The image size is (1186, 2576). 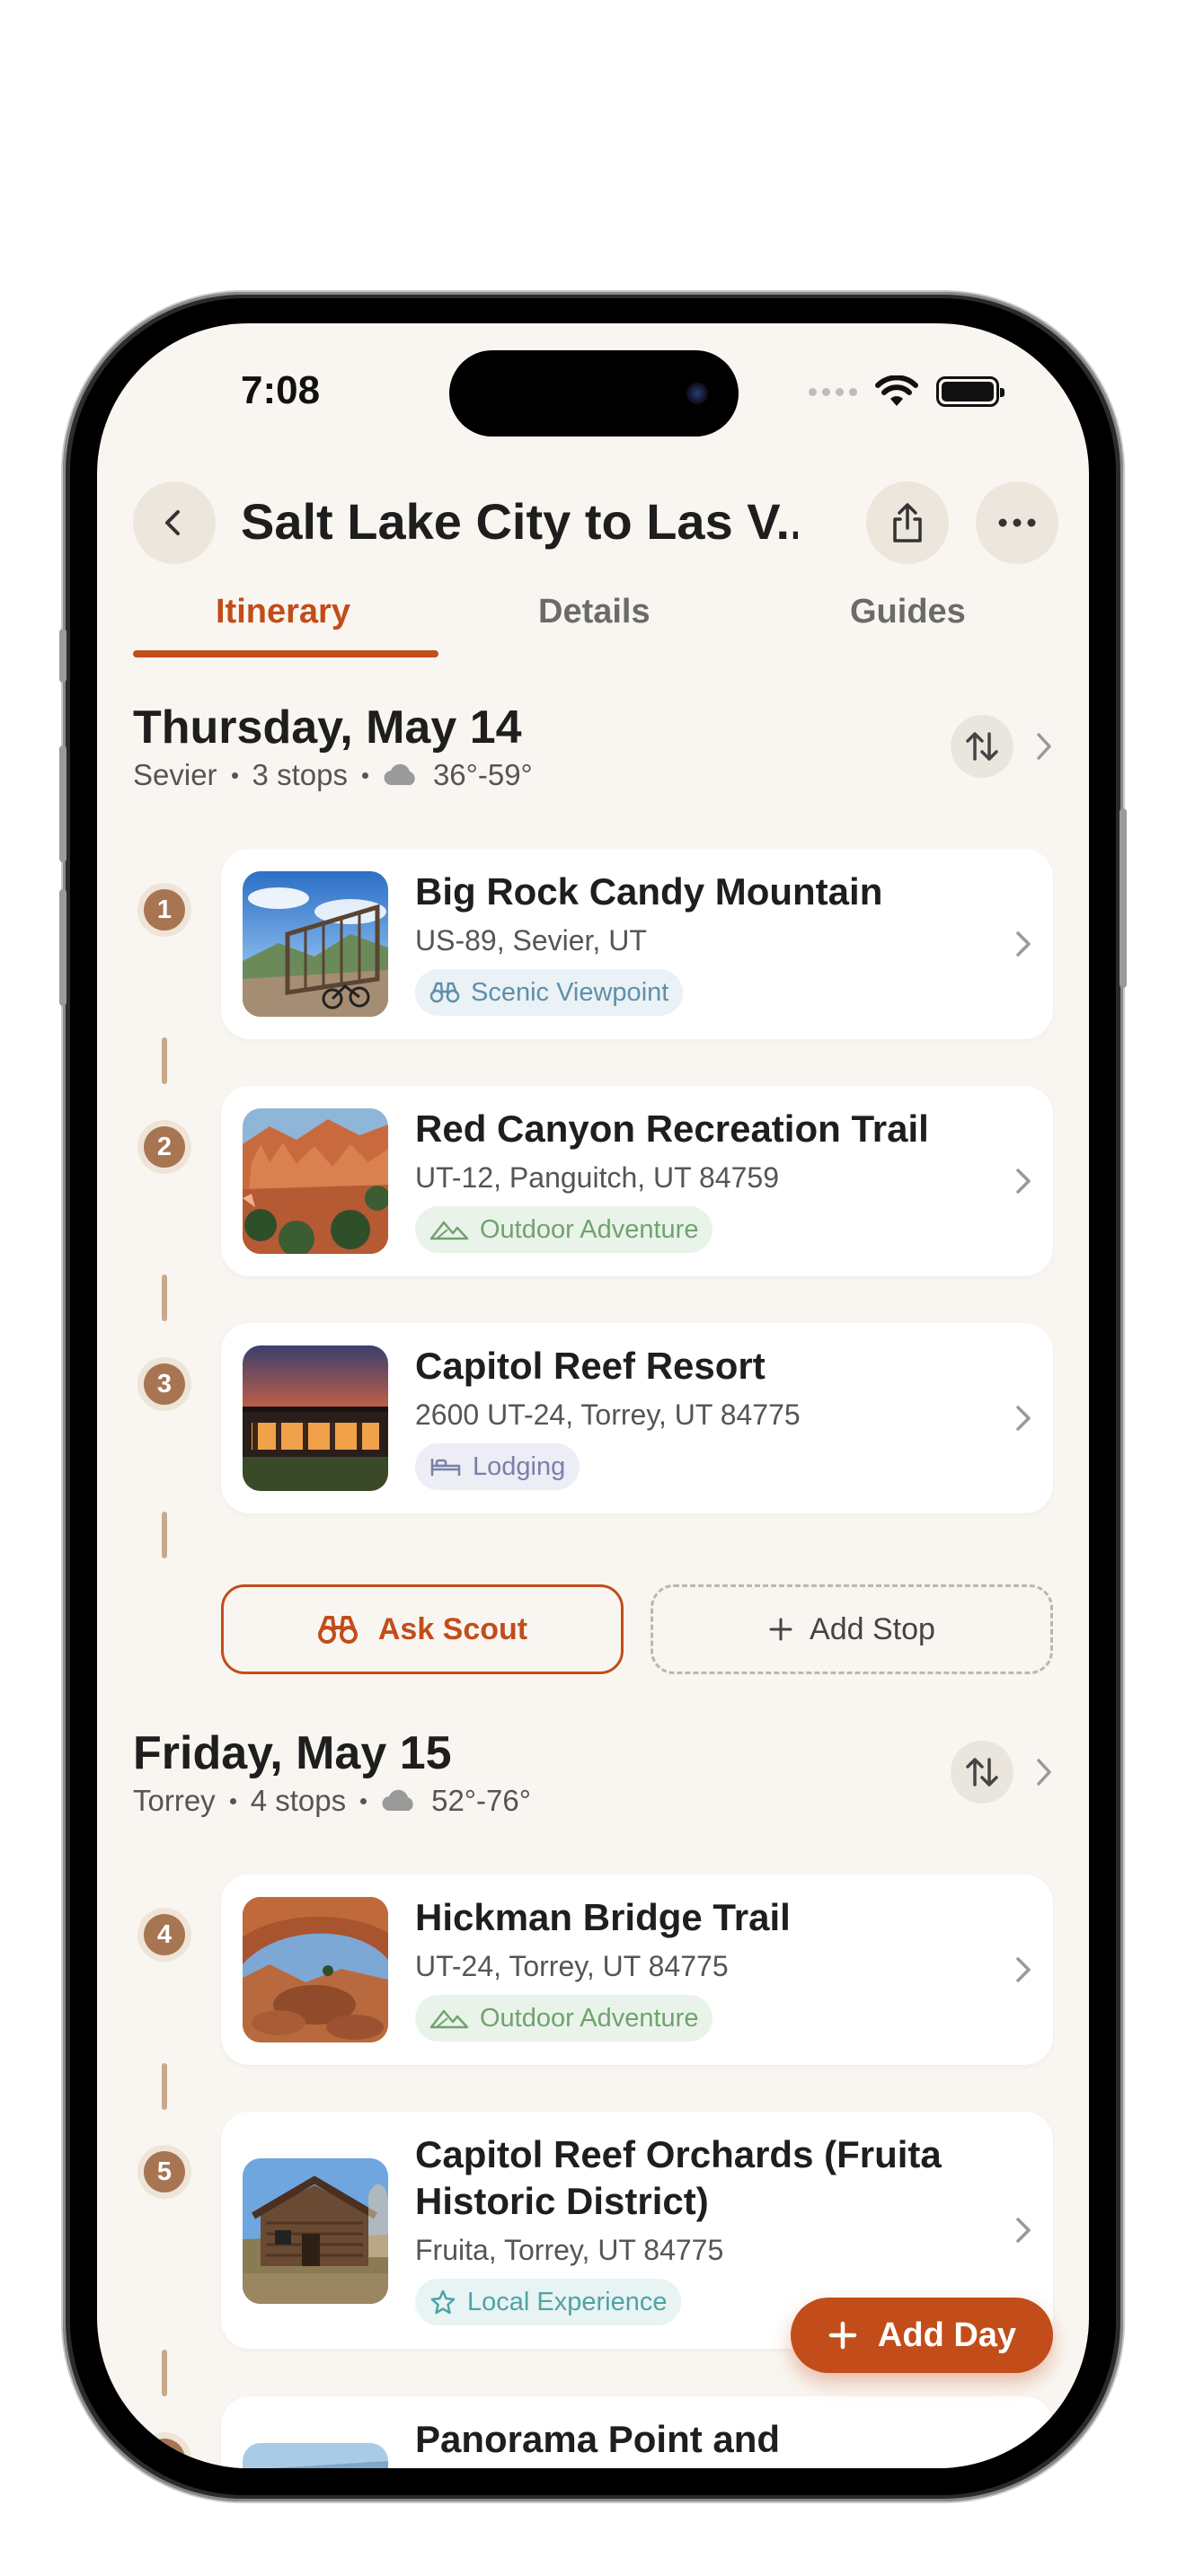 What do you see at coordinates (908, 612) in the screenshot?
I see `tab-guides: Guides` at bounding box center [908, 612].